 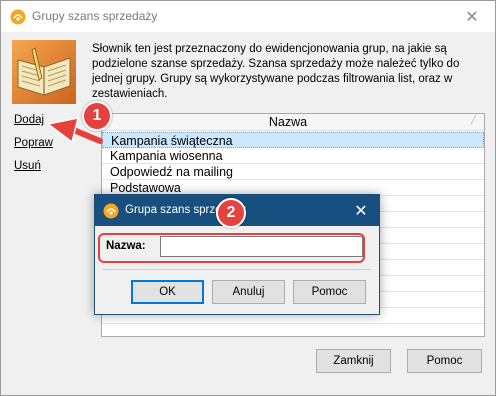 What do you see at coordinates (97, 116) in the screenshot?
I see `step-badge-1: 1` at bounding box center [97, 116].